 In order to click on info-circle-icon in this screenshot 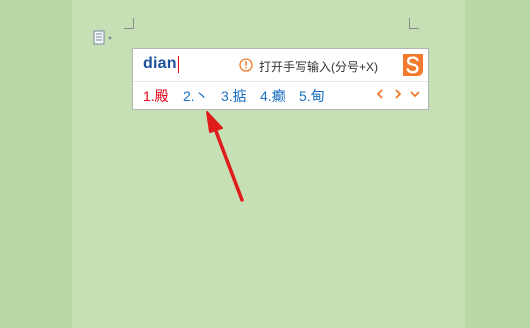, I will do `click(246, 65)`.